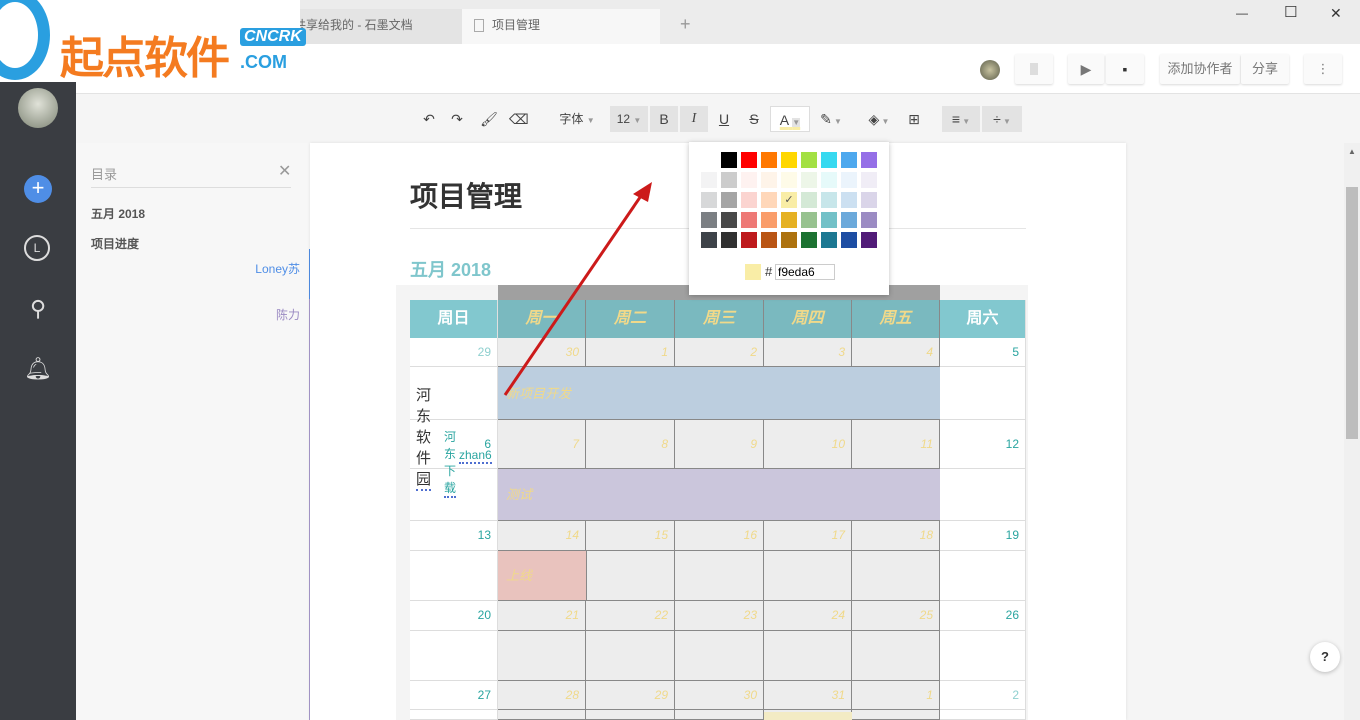 Image resolution: width=1360 pixels, height=720 pixels. Describe the element at coordinates (37, 248) in the screenshot. I see `recent-clock-icon: L` at that location.